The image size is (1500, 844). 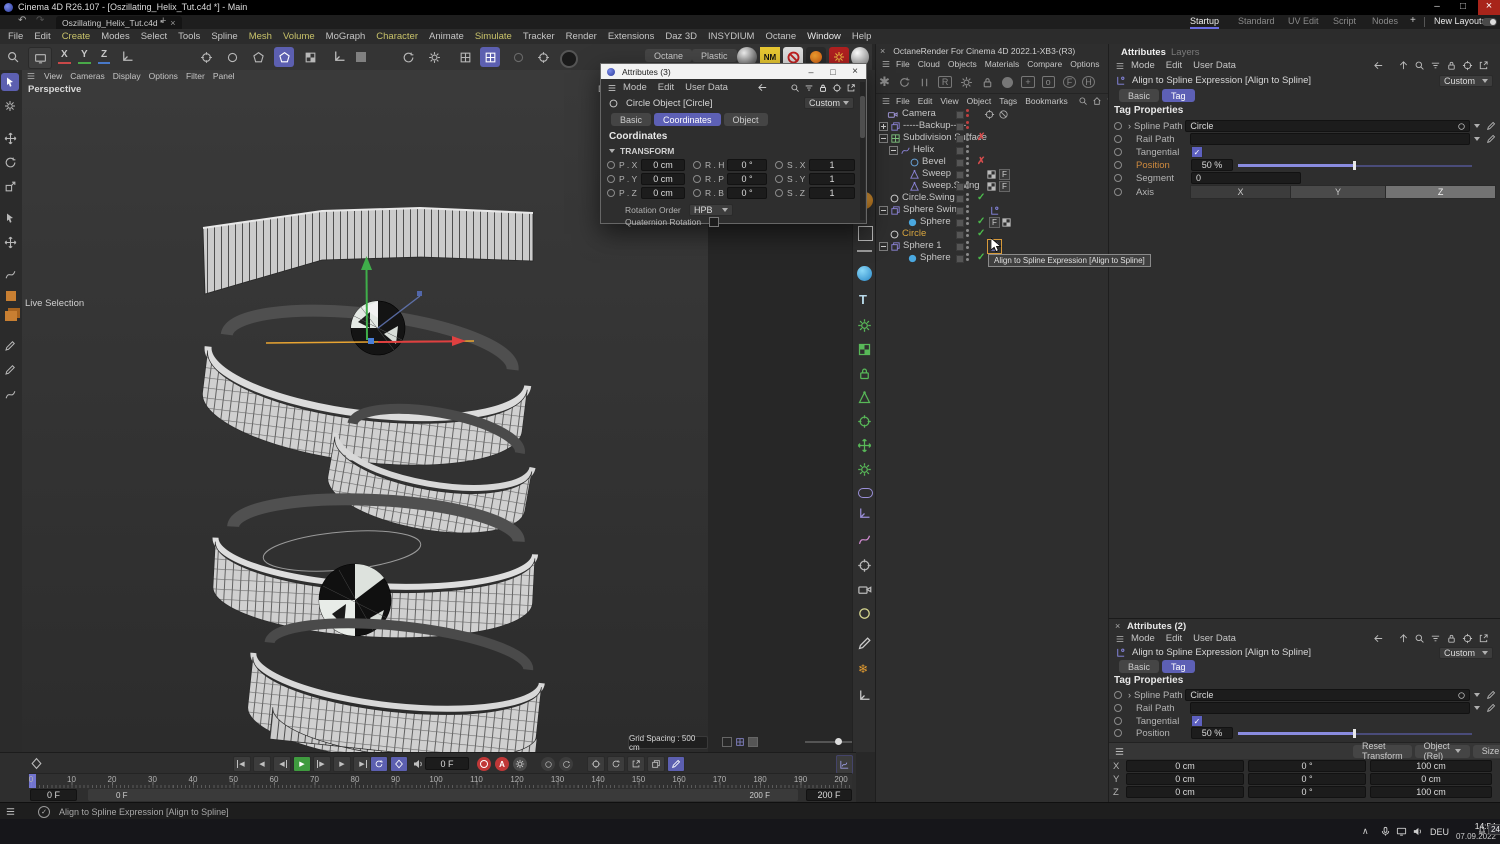 What do you see at coordinates (992, 198) in the screenshot?
I see `tree-row-circle-swing: Circle.Swing ✓` at bounding box center [992, 198].